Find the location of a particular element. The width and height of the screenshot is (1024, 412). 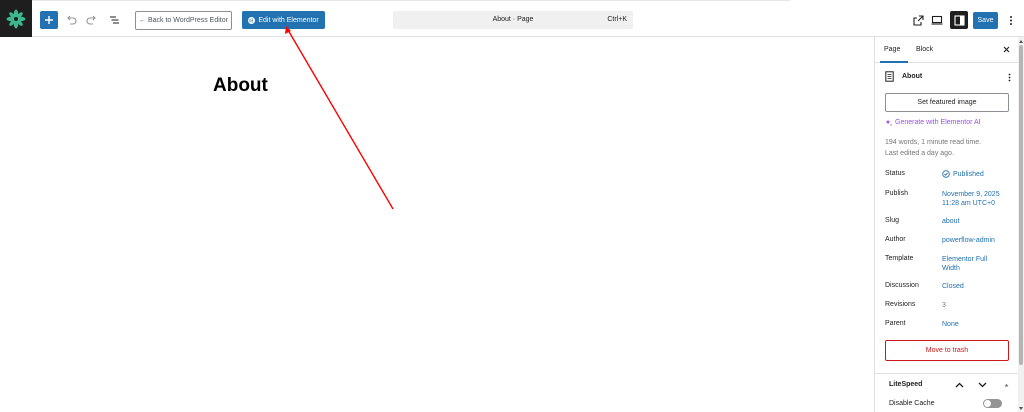

published-check-icon is located at coordinates (946, 174).